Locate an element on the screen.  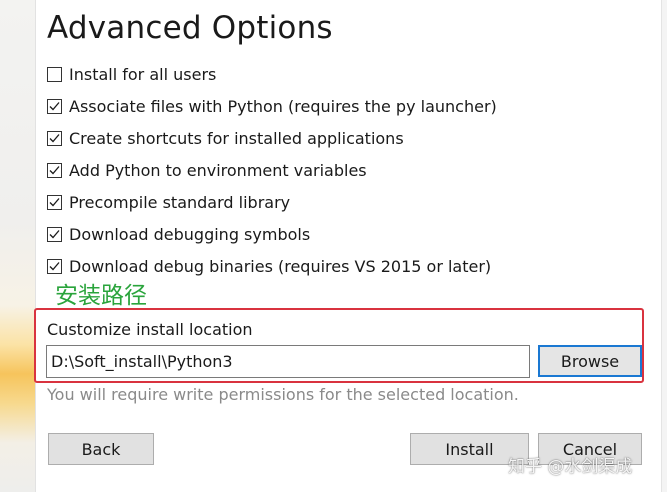
option-label: Precompile standard library is located at coordinates (180, 202).